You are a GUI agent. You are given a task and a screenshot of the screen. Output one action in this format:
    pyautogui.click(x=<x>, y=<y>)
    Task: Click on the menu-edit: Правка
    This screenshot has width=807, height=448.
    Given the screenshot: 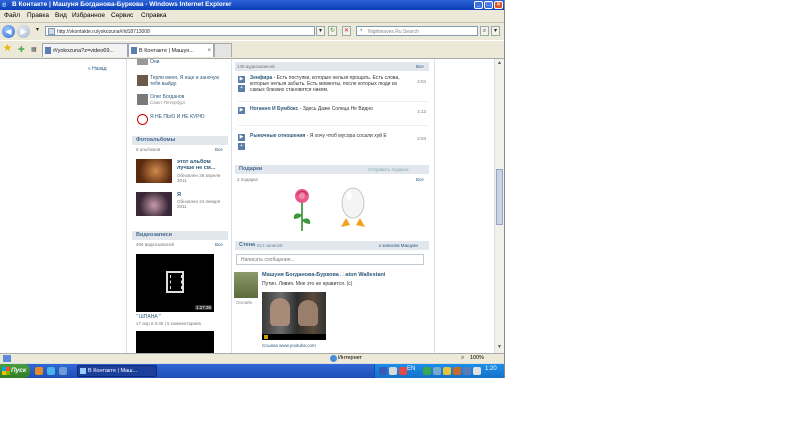 What is the action you would take?
    pyautogui.click(x=38, y=15)
    